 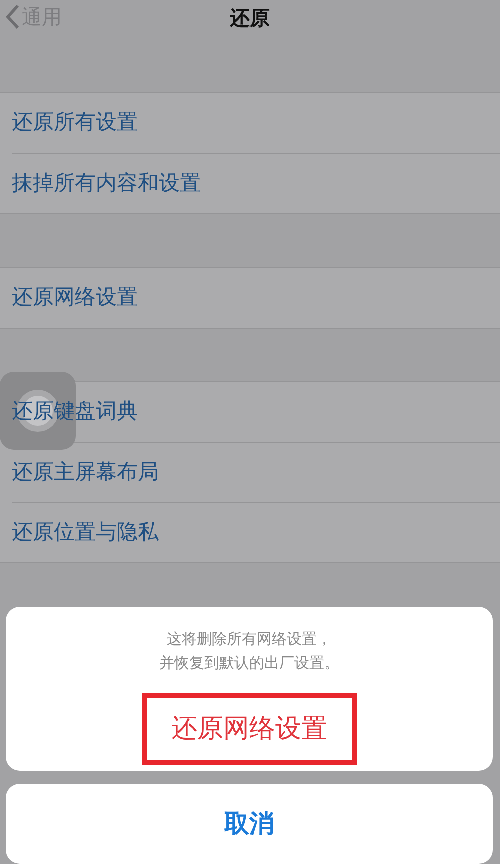 What do you see at coordinates (249, 729) in the screenshot?
I see `reset-network-button: 还原网络设置` at bounding box center [249, 729].